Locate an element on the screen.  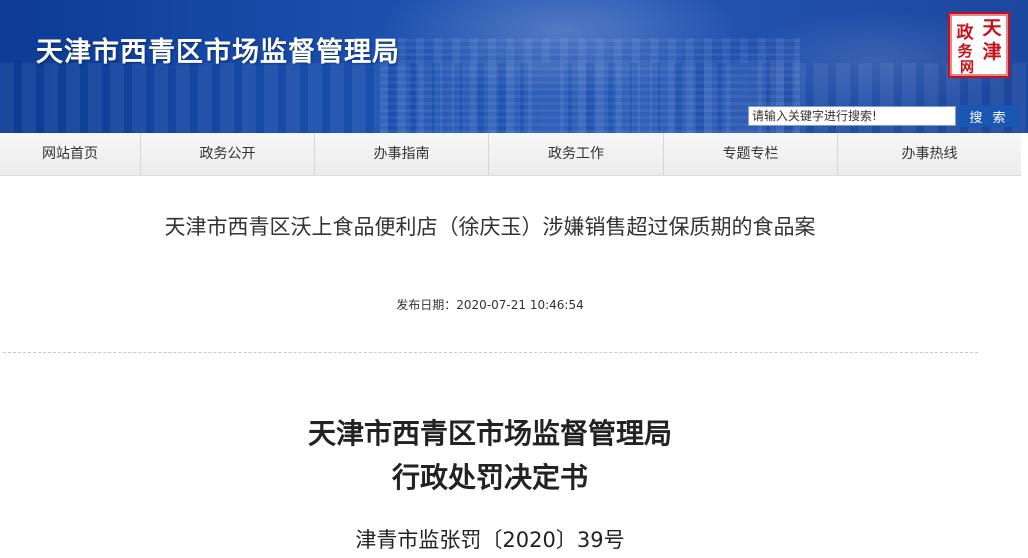
article-title: 天津市西青区沃上食品便利店（徐庆玉）涉嫌销售超过保质期的食品案 is located at coordinates (490, 227).